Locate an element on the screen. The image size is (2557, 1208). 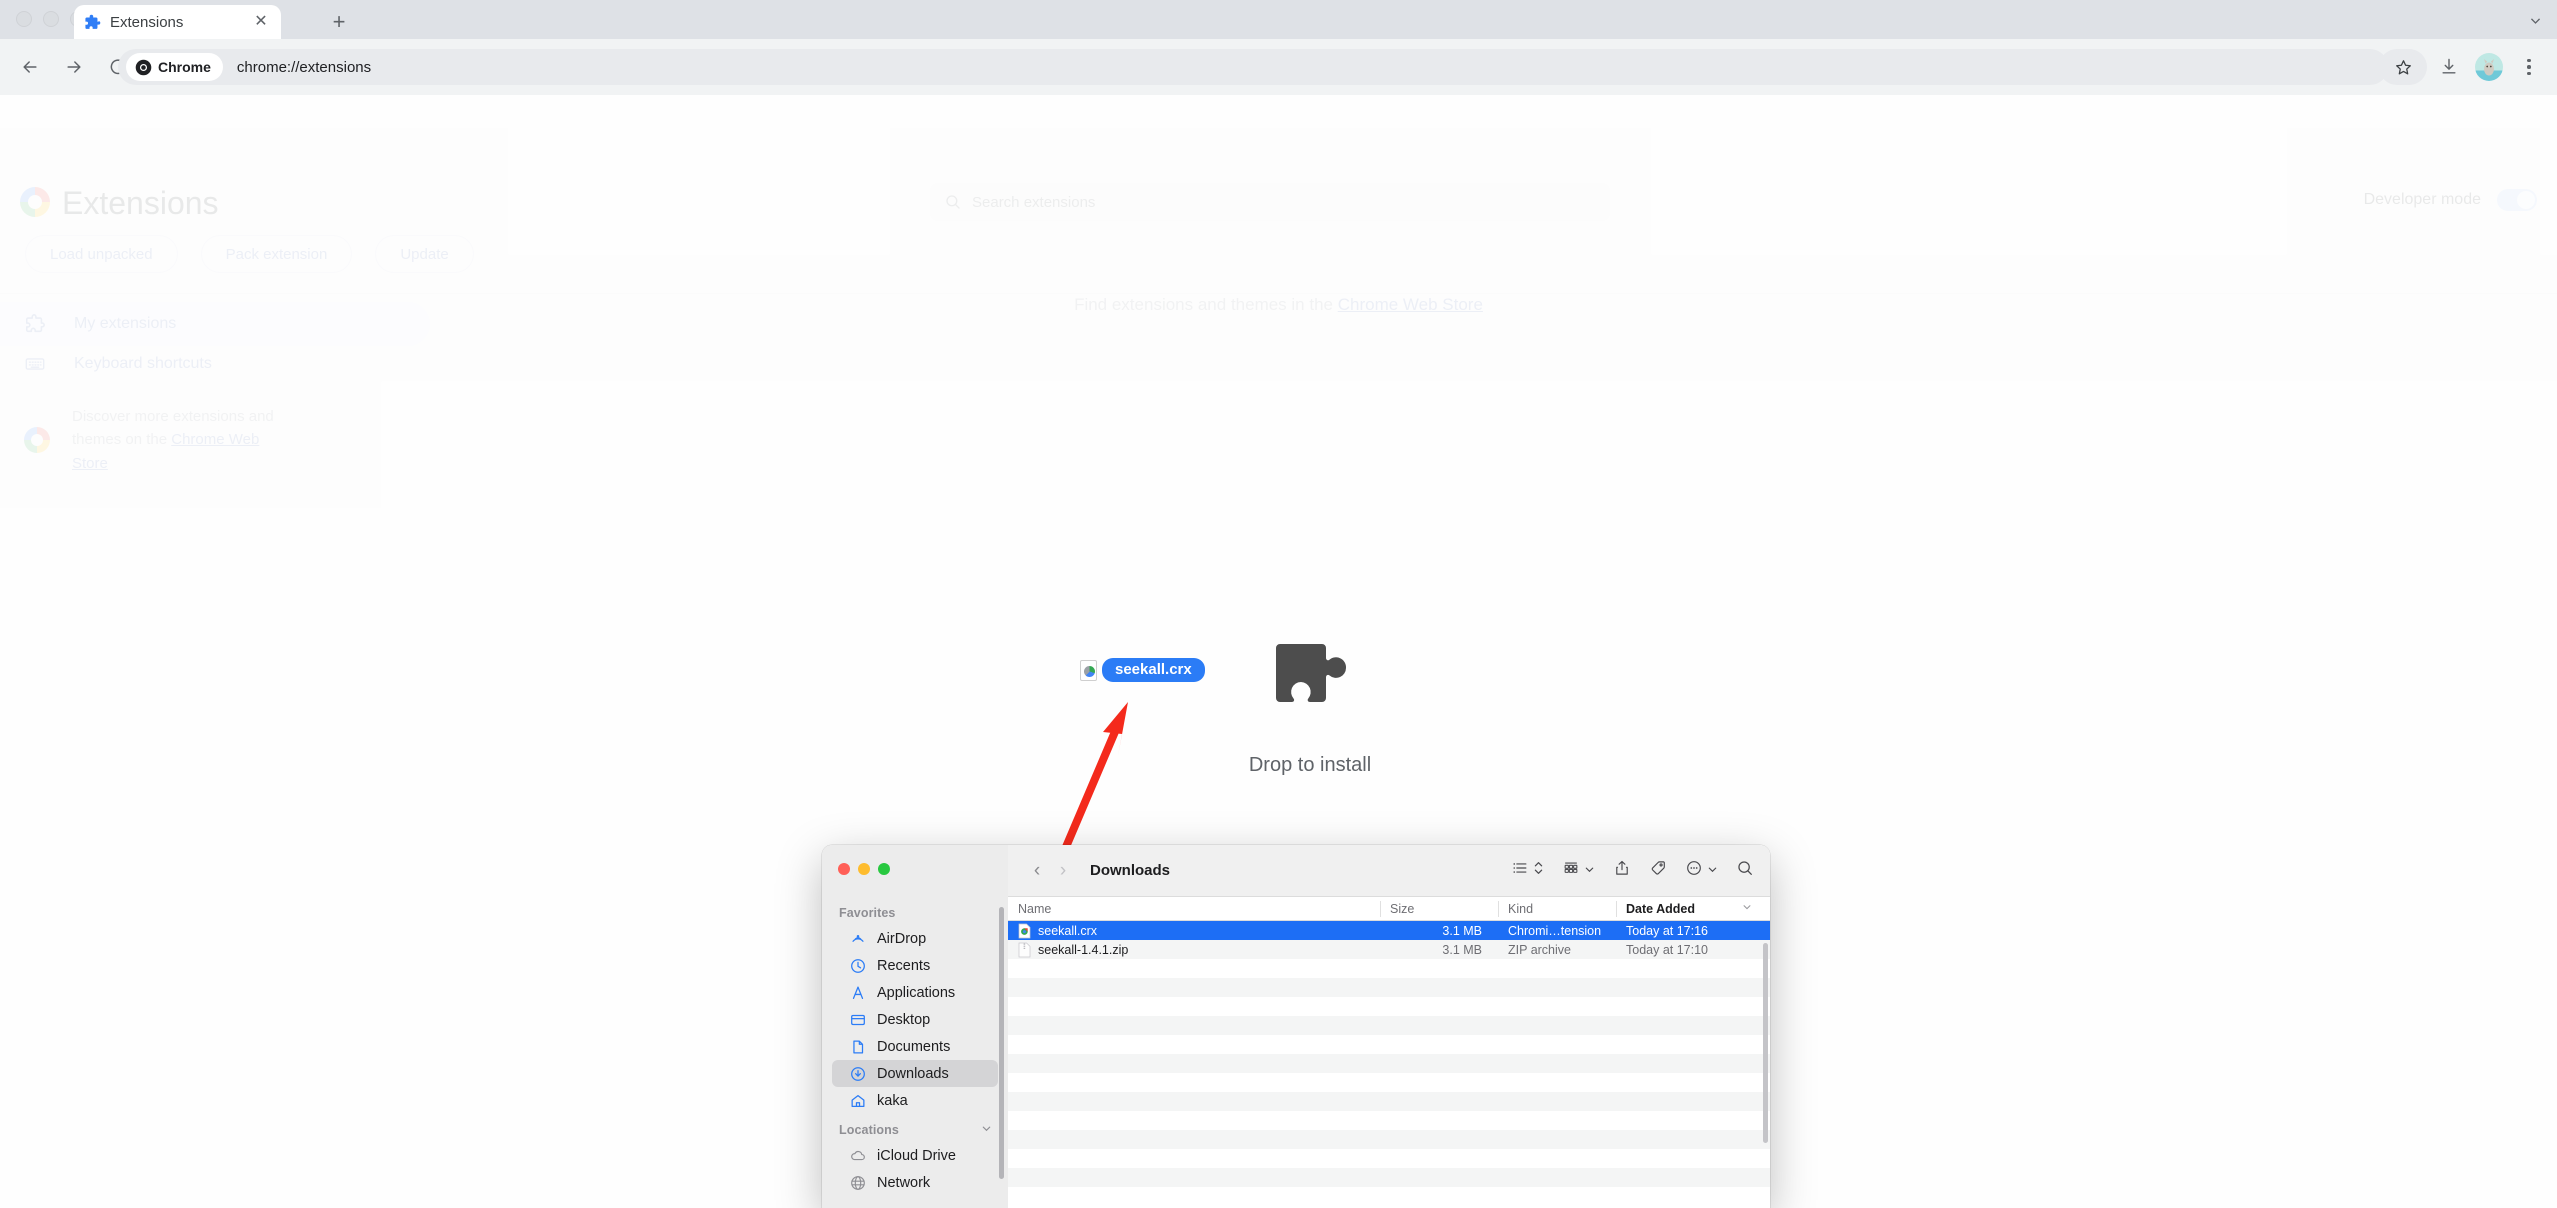
drop-to-install-zone: Drop to install is located at coordinates (1310, 708).